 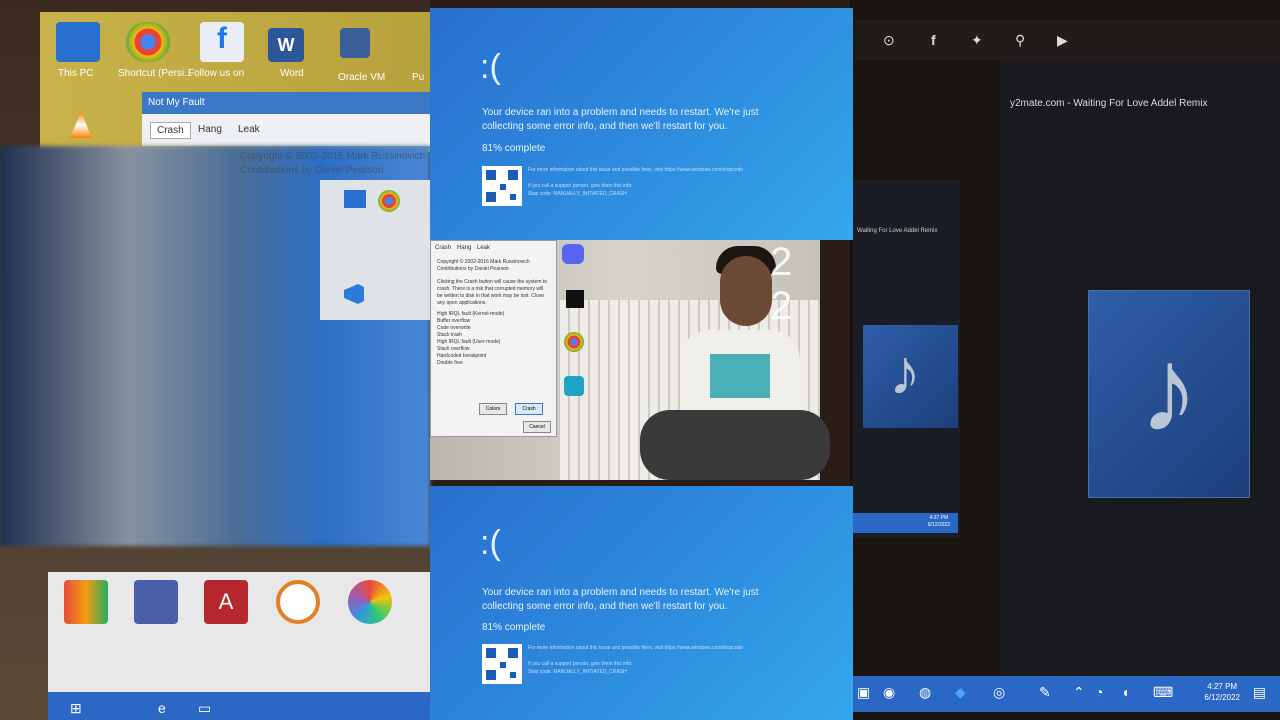 What do you see at coordinates (905, 523) in the screenshot?
I see `taskbar-small: 4:27 PM 6/12/2022` at bounding box center [905, 523].